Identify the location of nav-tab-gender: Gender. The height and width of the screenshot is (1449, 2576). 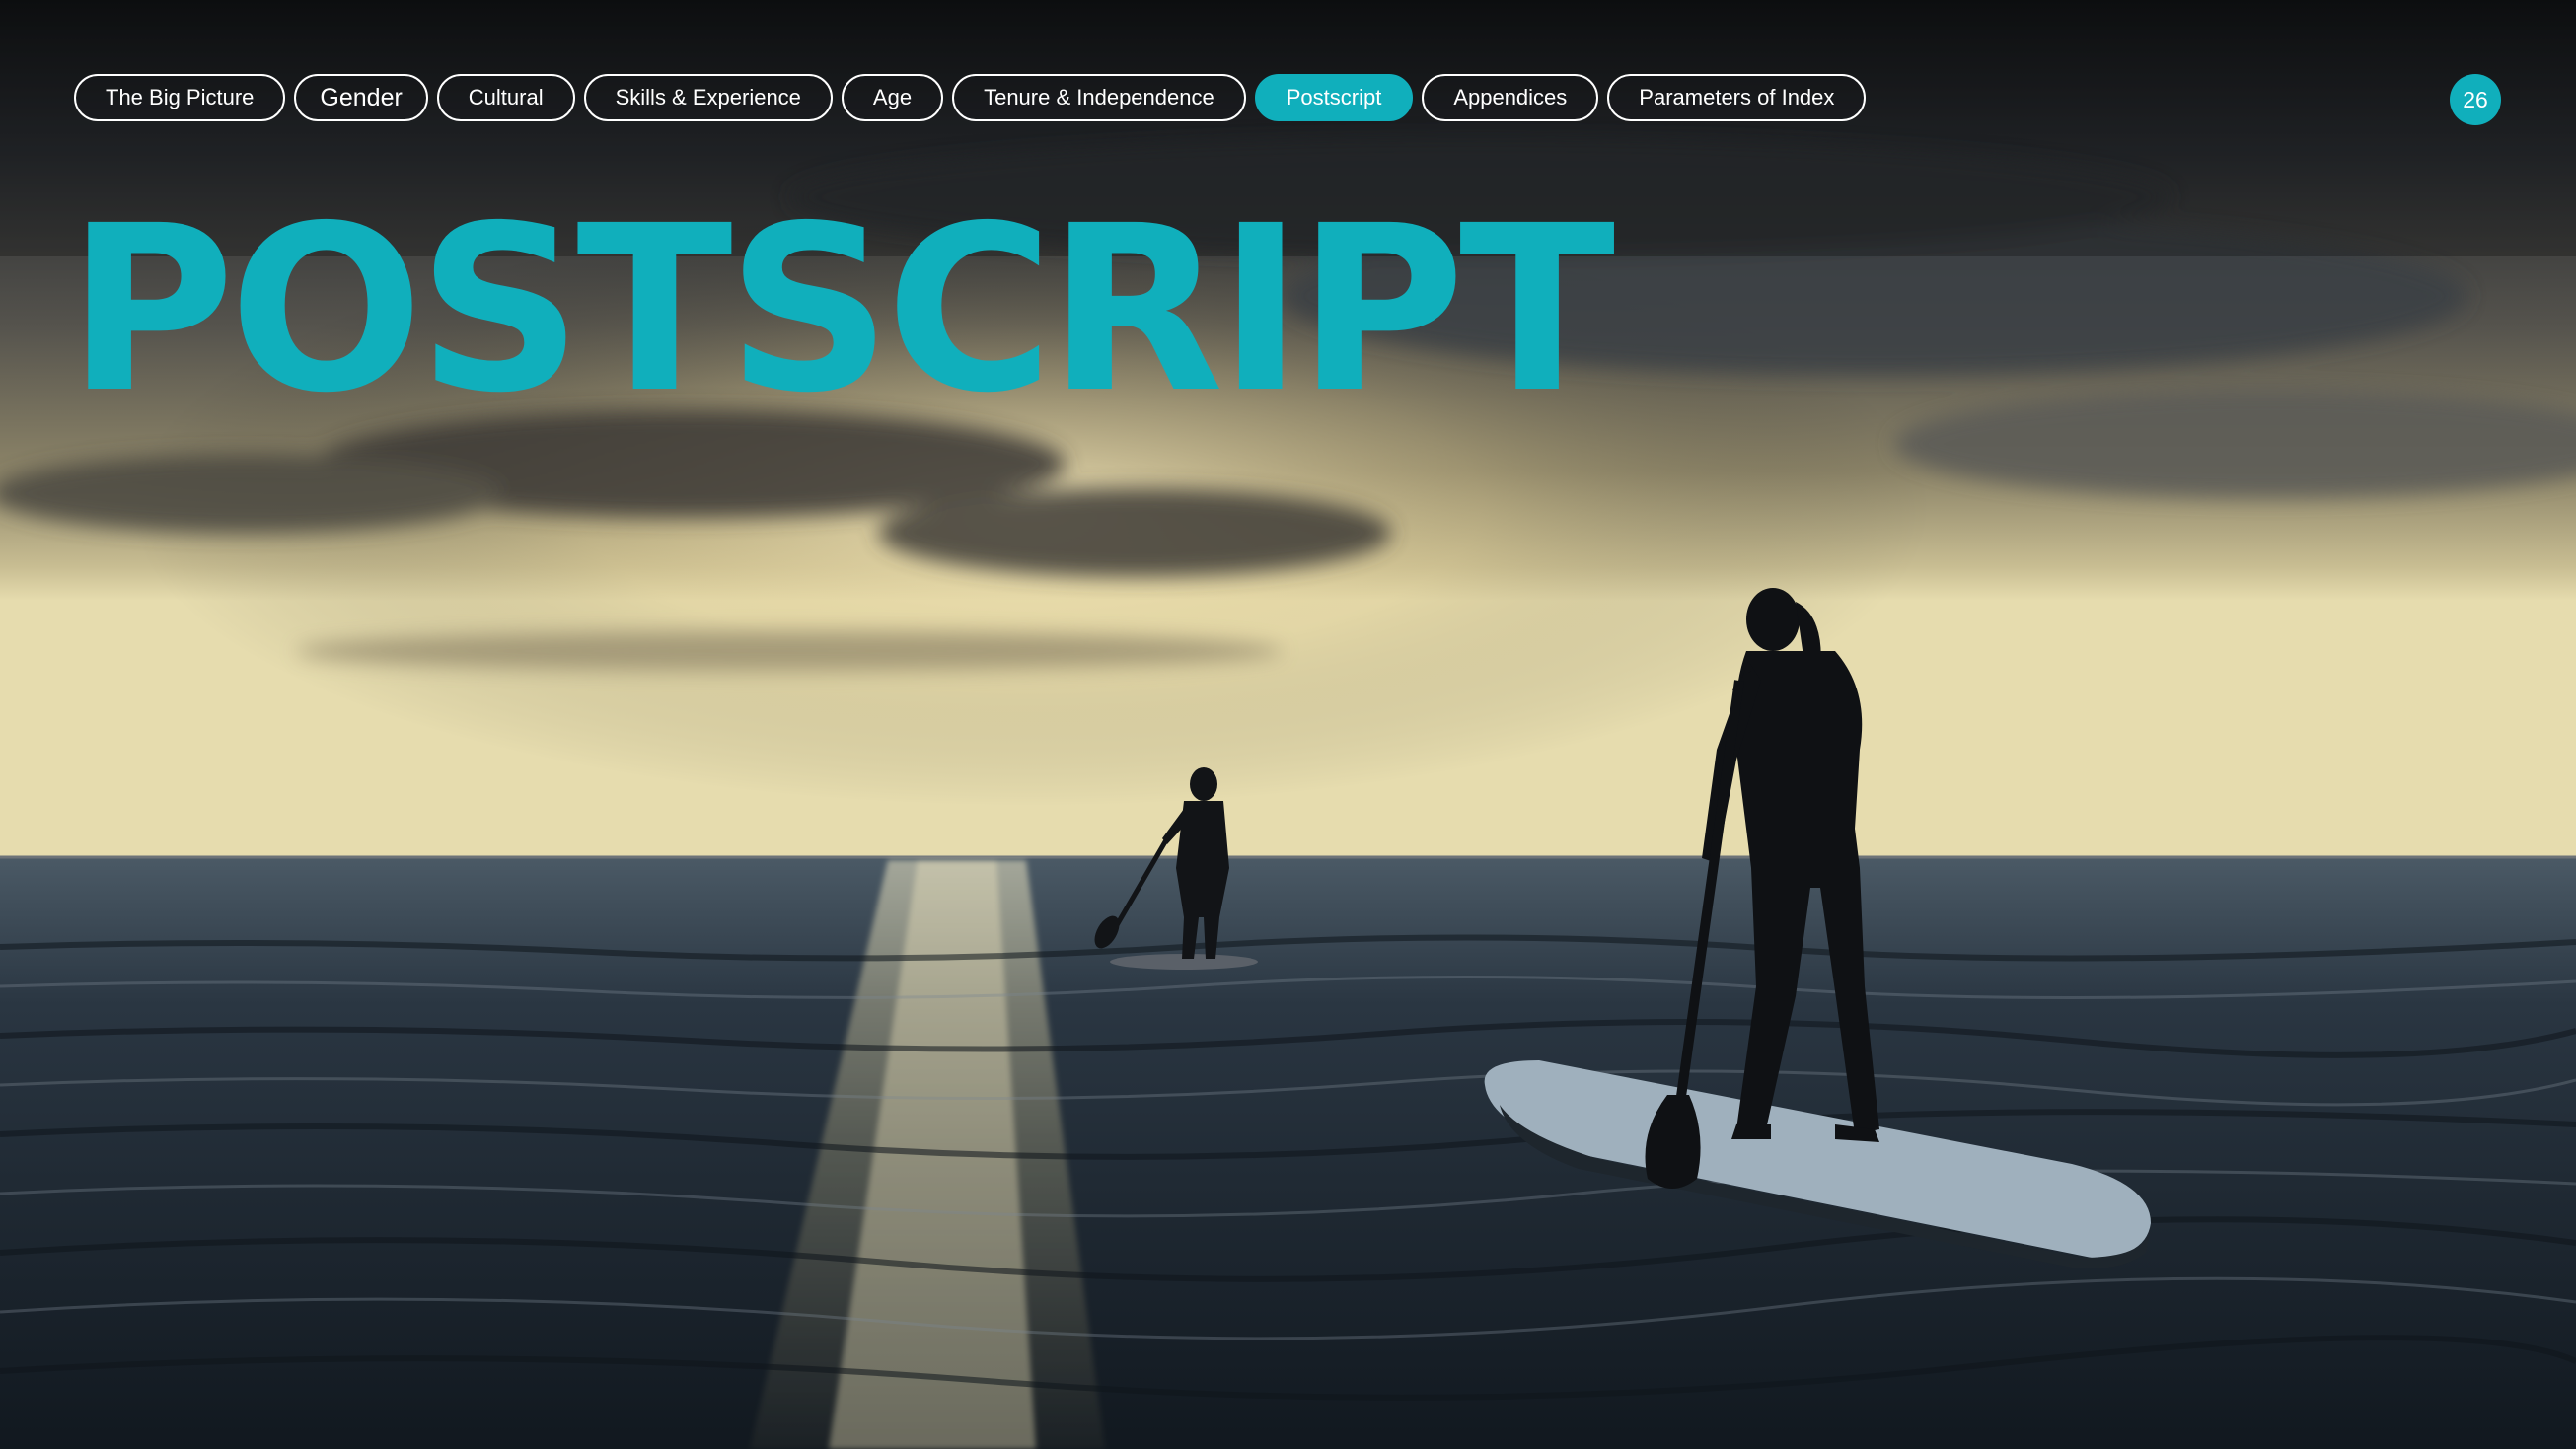
(361, 97).